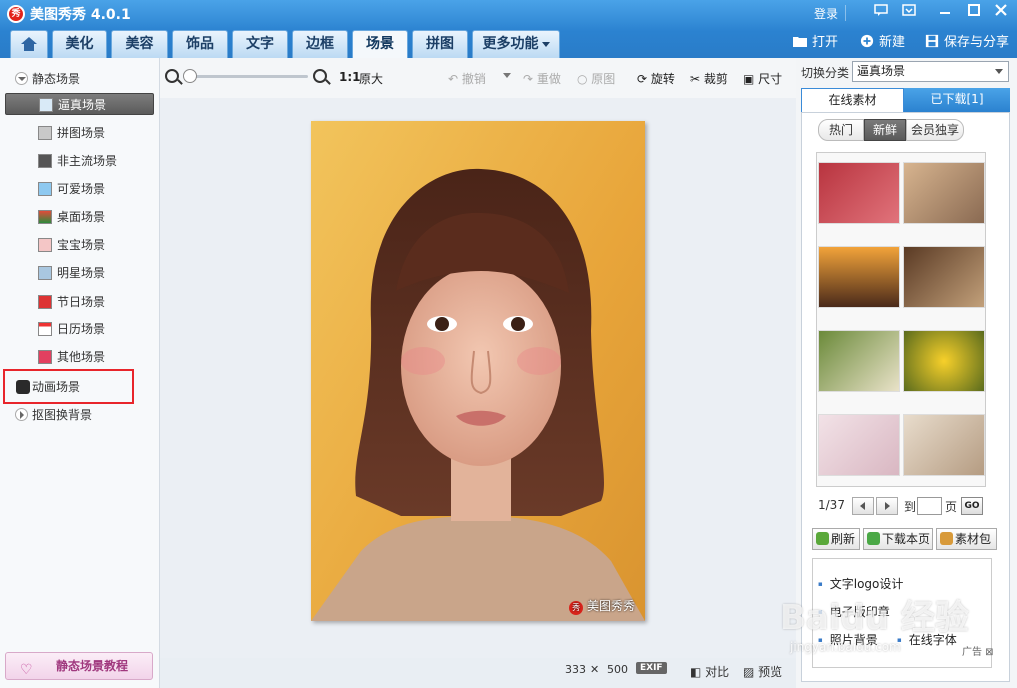  What do you see at coordinates (945, 12) in the screenshot?
I see `minimize-icon` at bounding box center [945, 12].